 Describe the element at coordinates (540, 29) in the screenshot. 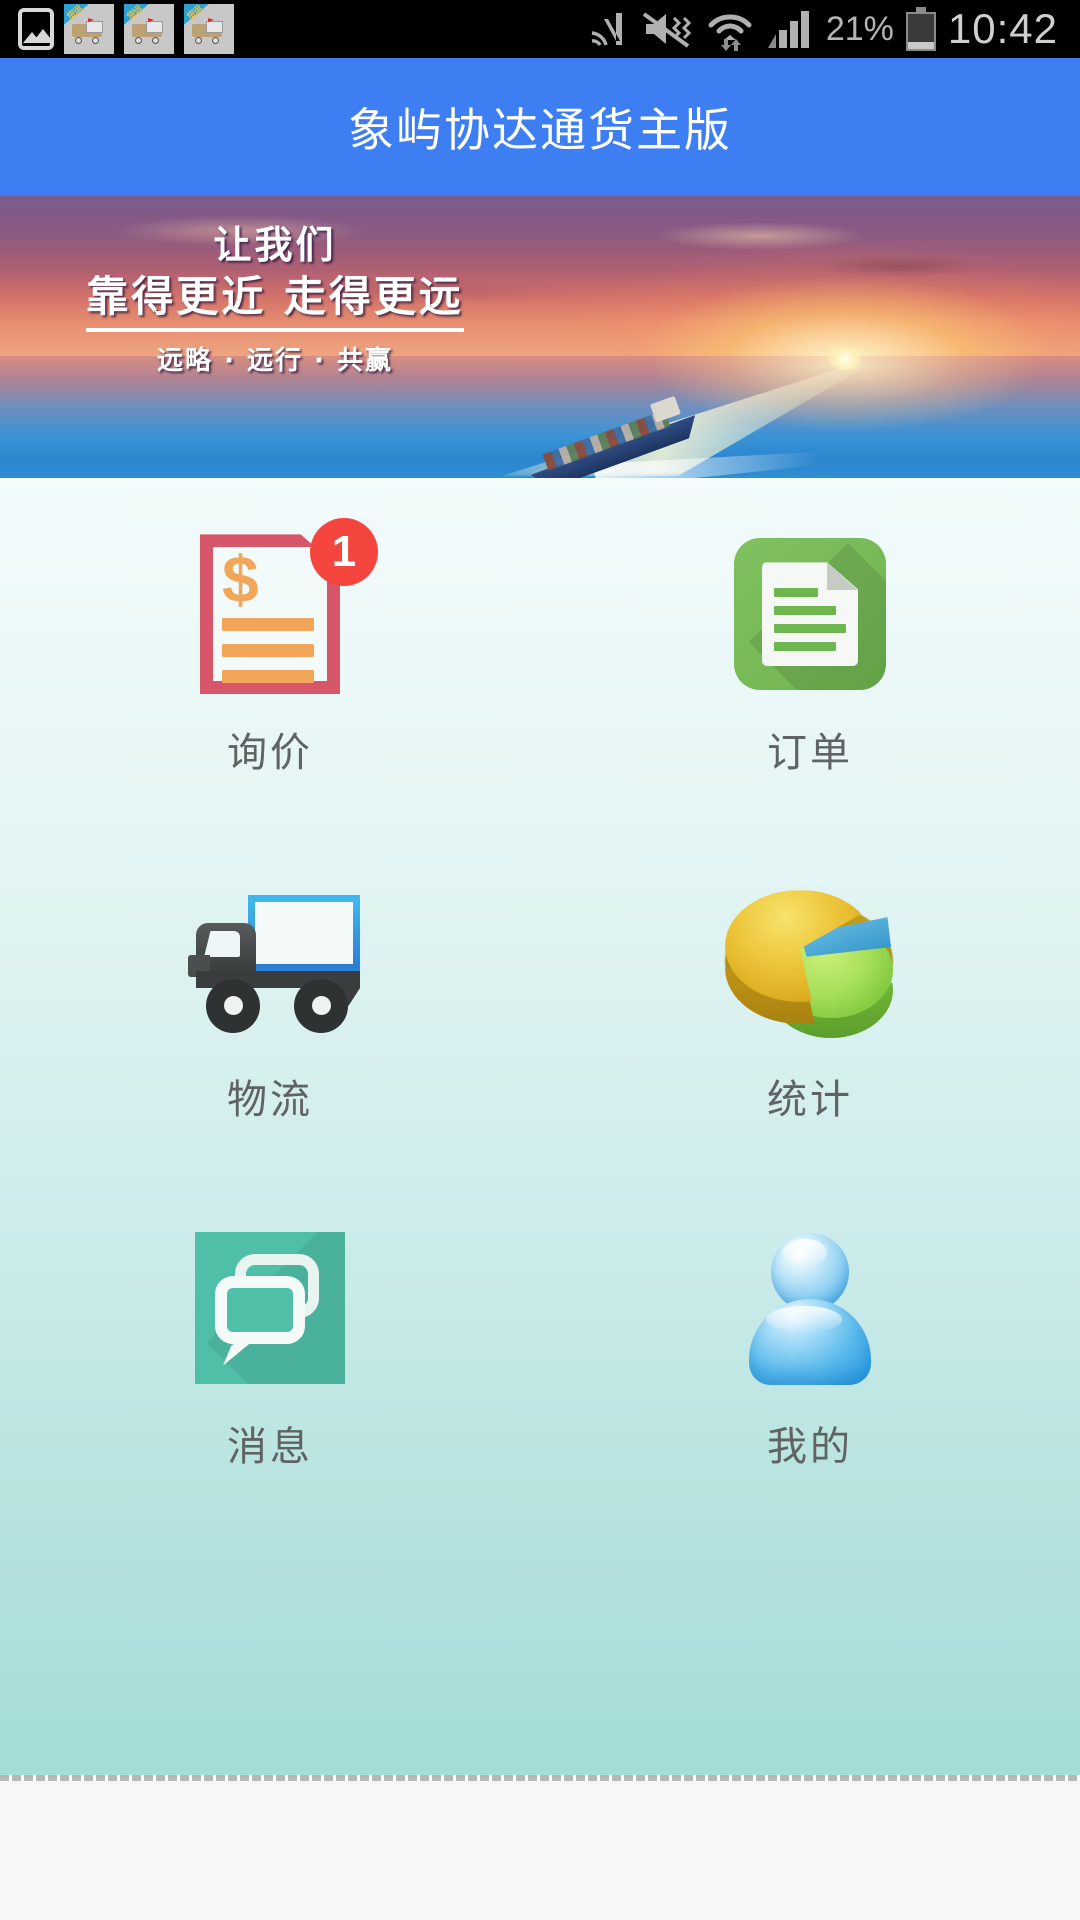

I see `status-bar: 货运 货运 货运 21% 10:42` at that location.